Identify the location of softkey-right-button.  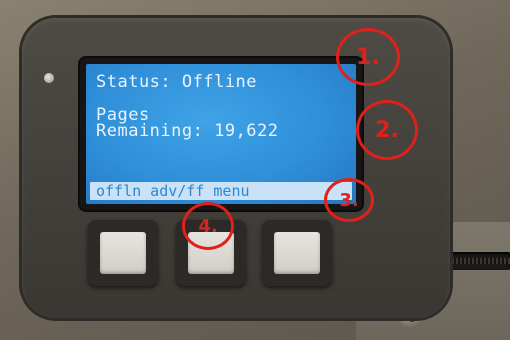
(297, 253).